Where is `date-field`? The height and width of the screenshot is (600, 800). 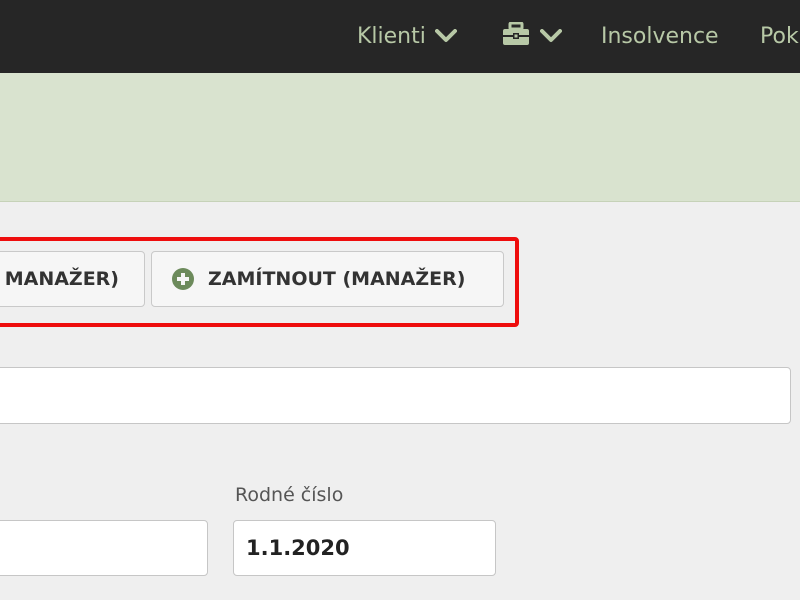 date-field is located at coordinates (104, 548).